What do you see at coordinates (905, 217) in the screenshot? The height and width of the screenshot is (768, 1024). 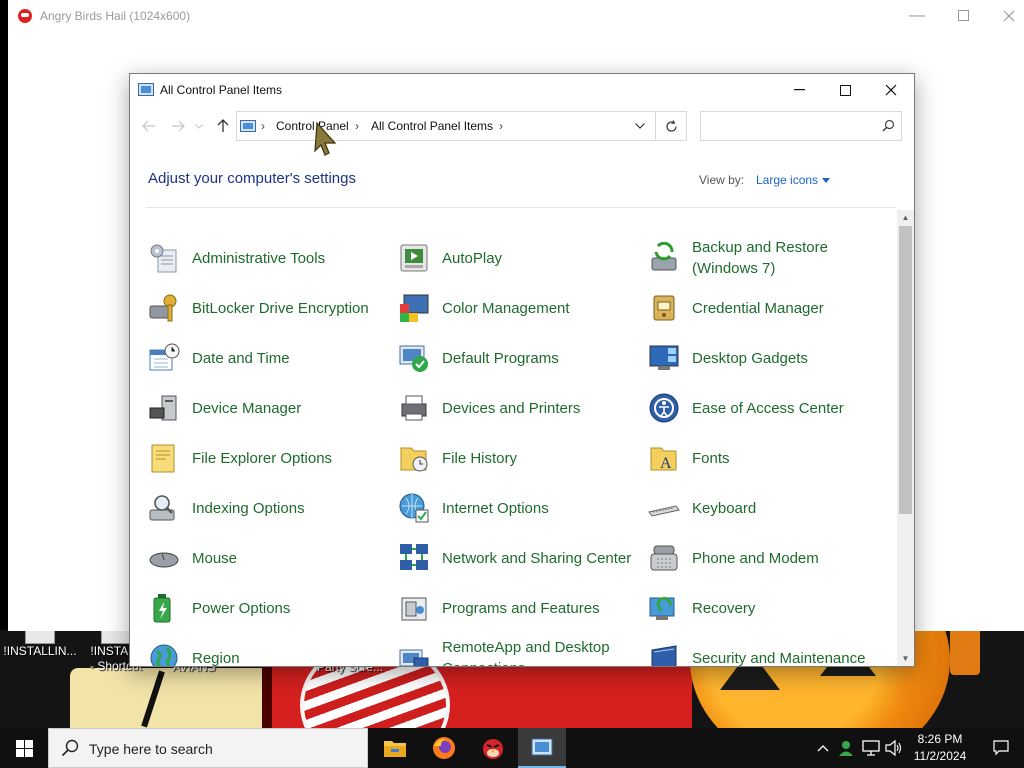 I see `scroll-up-button: ▲` at bounding box center [905, 217].